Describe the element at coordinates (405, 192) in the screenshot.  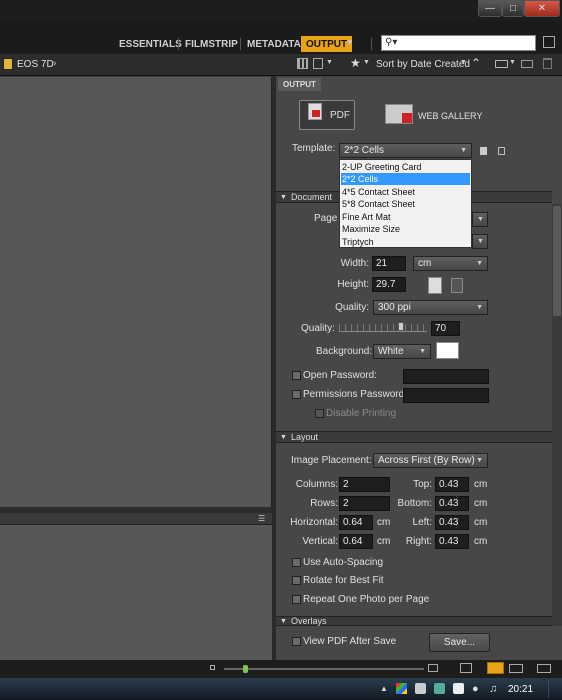
I see `template-option-4x5-contact-sheet: 4*5 Contact Sheet` at that location.